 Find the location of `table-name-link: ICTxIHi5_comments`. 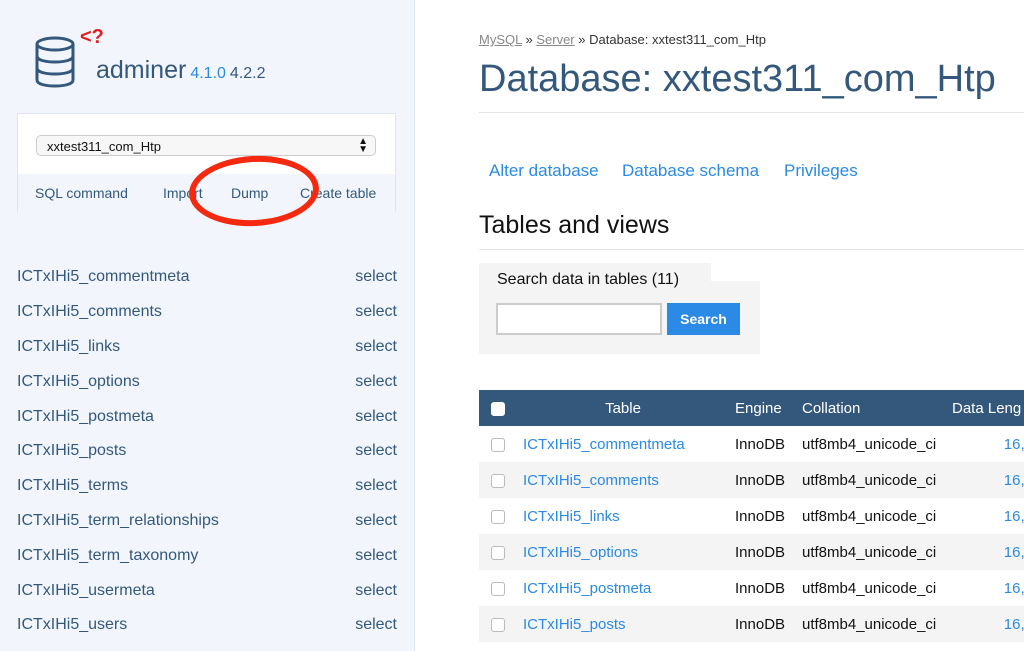

table-name-link: ICTxIHi5_comments is located at coordinates (591, 480).